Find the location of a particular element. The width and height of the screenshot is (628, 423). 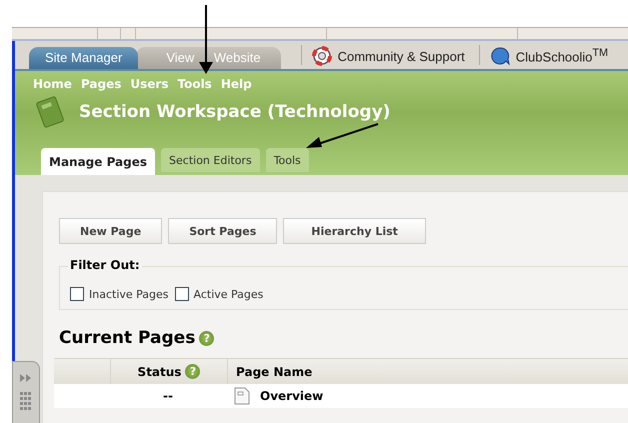

section-tab: Manage Pages is located at coordinates (98, 161).